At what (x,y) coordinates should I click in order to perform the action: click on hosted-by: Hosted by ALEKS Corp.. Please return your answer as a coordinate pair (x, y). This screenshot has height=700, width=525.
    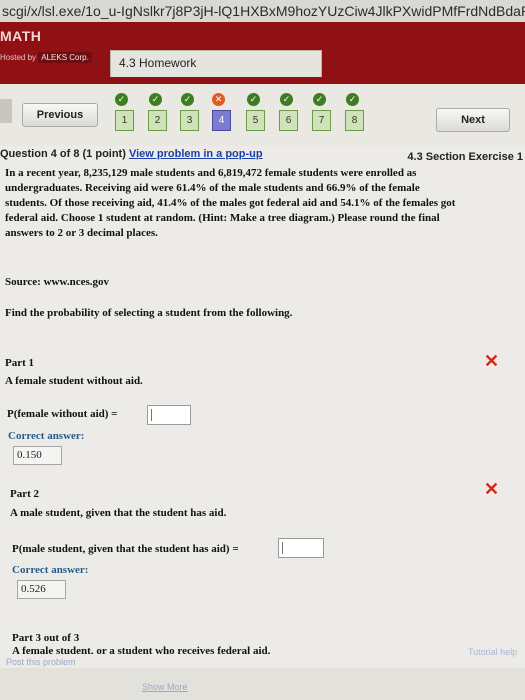
    Looking at the image, I should click on (46, 57).